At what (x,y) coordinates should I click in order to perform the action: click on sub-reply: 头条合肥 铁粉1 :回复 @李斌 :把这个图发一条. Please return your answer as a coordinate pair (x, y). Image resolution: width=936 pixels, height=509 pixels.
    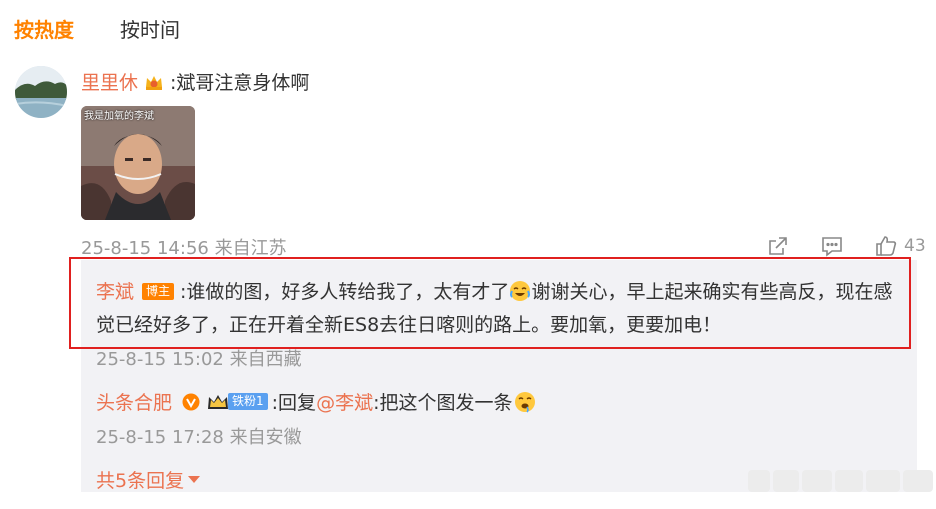
    Looking at the image, I should click on (316, 401).